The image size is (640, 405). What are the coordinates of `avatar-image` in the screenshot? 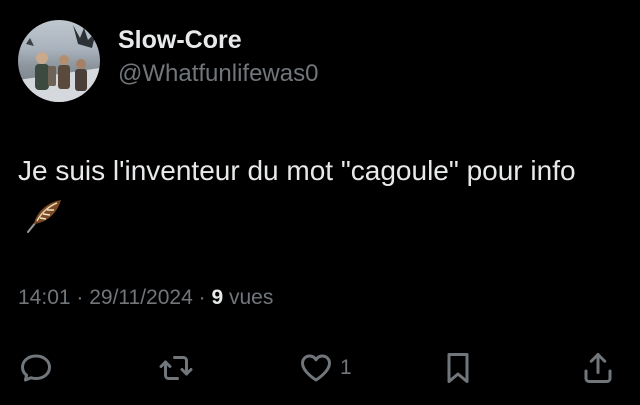 It's located at (59, 63).